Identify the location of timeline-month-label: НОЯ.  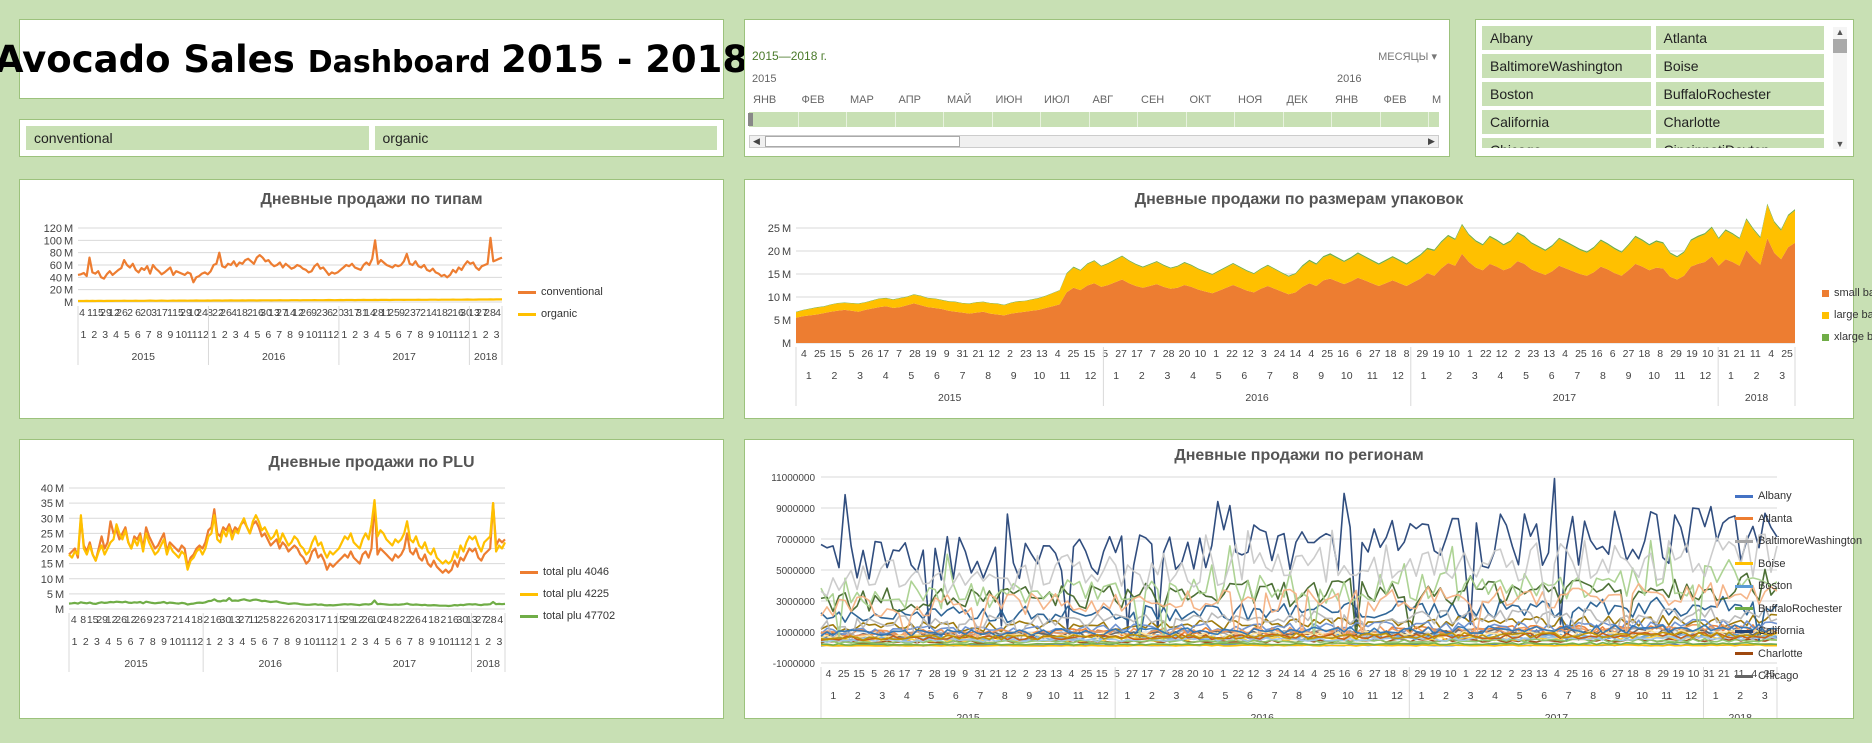
(1250, 100).